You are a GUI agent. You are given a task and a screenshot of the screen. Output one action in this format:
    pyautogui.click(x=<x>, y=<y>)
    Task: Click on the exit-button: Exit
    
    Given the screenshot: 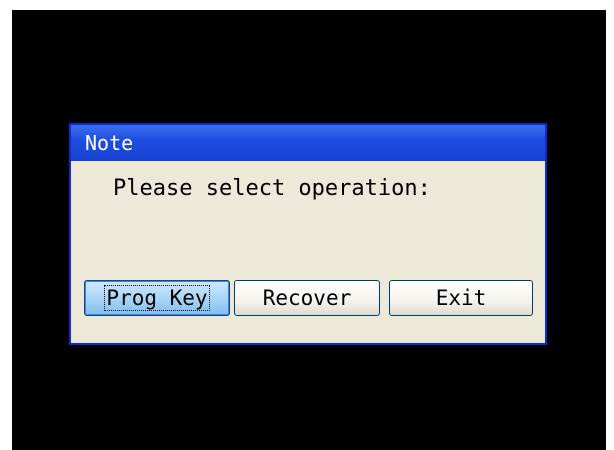 What is the action you would take?
    pyautogui.click(x=461, y=298)
    